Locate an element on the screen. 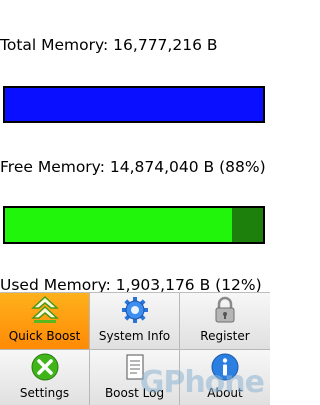 The image size is (320, 405). menu-about: About is located at coordinates (225, 377).